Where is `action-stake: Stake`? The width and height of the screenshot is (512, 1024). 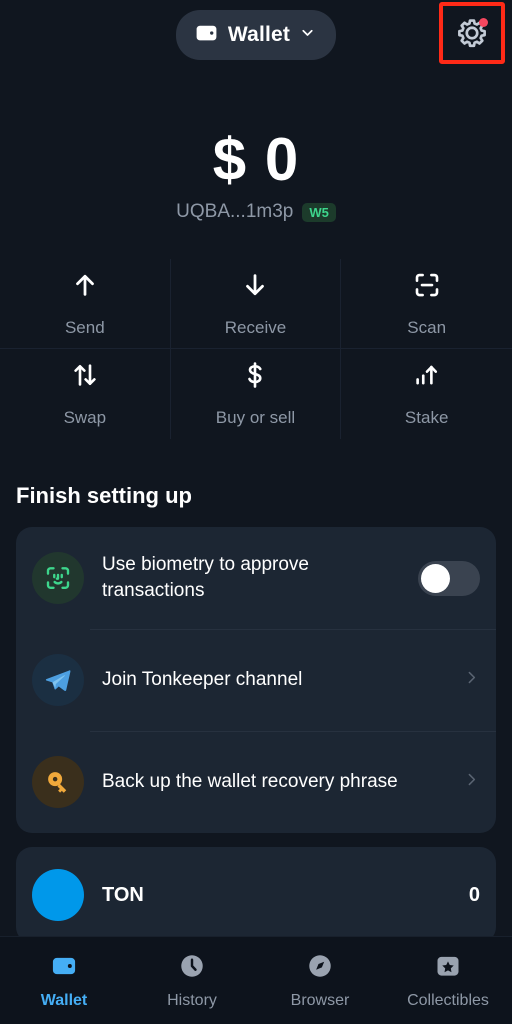
action-stake: Stake is located at coordinates (426, 394).